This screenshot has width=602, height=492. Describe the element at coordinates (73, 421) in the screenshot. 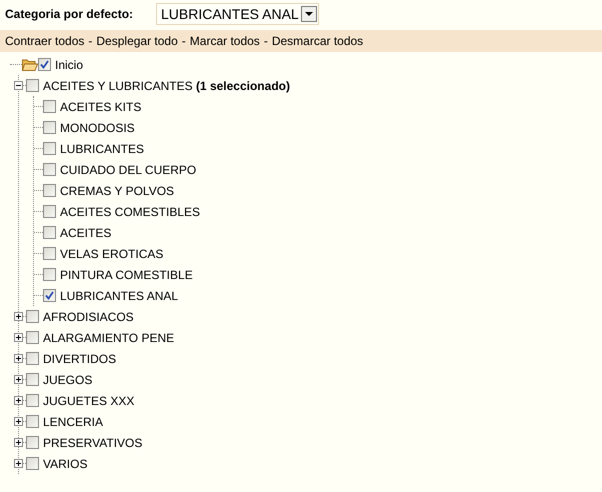

I see `tree-item: LENCERIA` at that location.